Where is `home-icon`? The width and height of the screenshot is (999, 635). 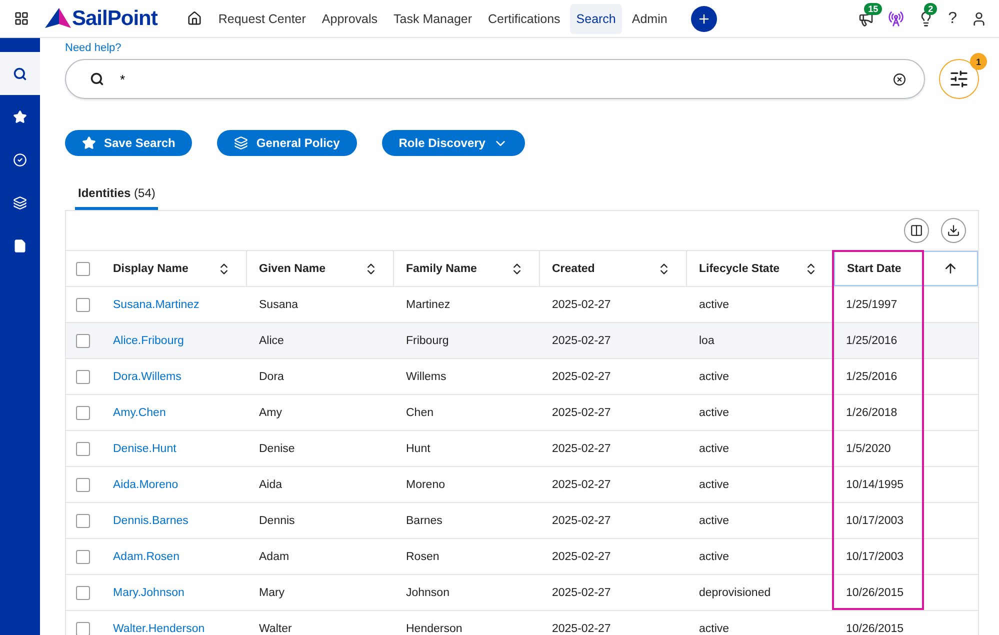 home-icon is located at coordinates (194, 18).